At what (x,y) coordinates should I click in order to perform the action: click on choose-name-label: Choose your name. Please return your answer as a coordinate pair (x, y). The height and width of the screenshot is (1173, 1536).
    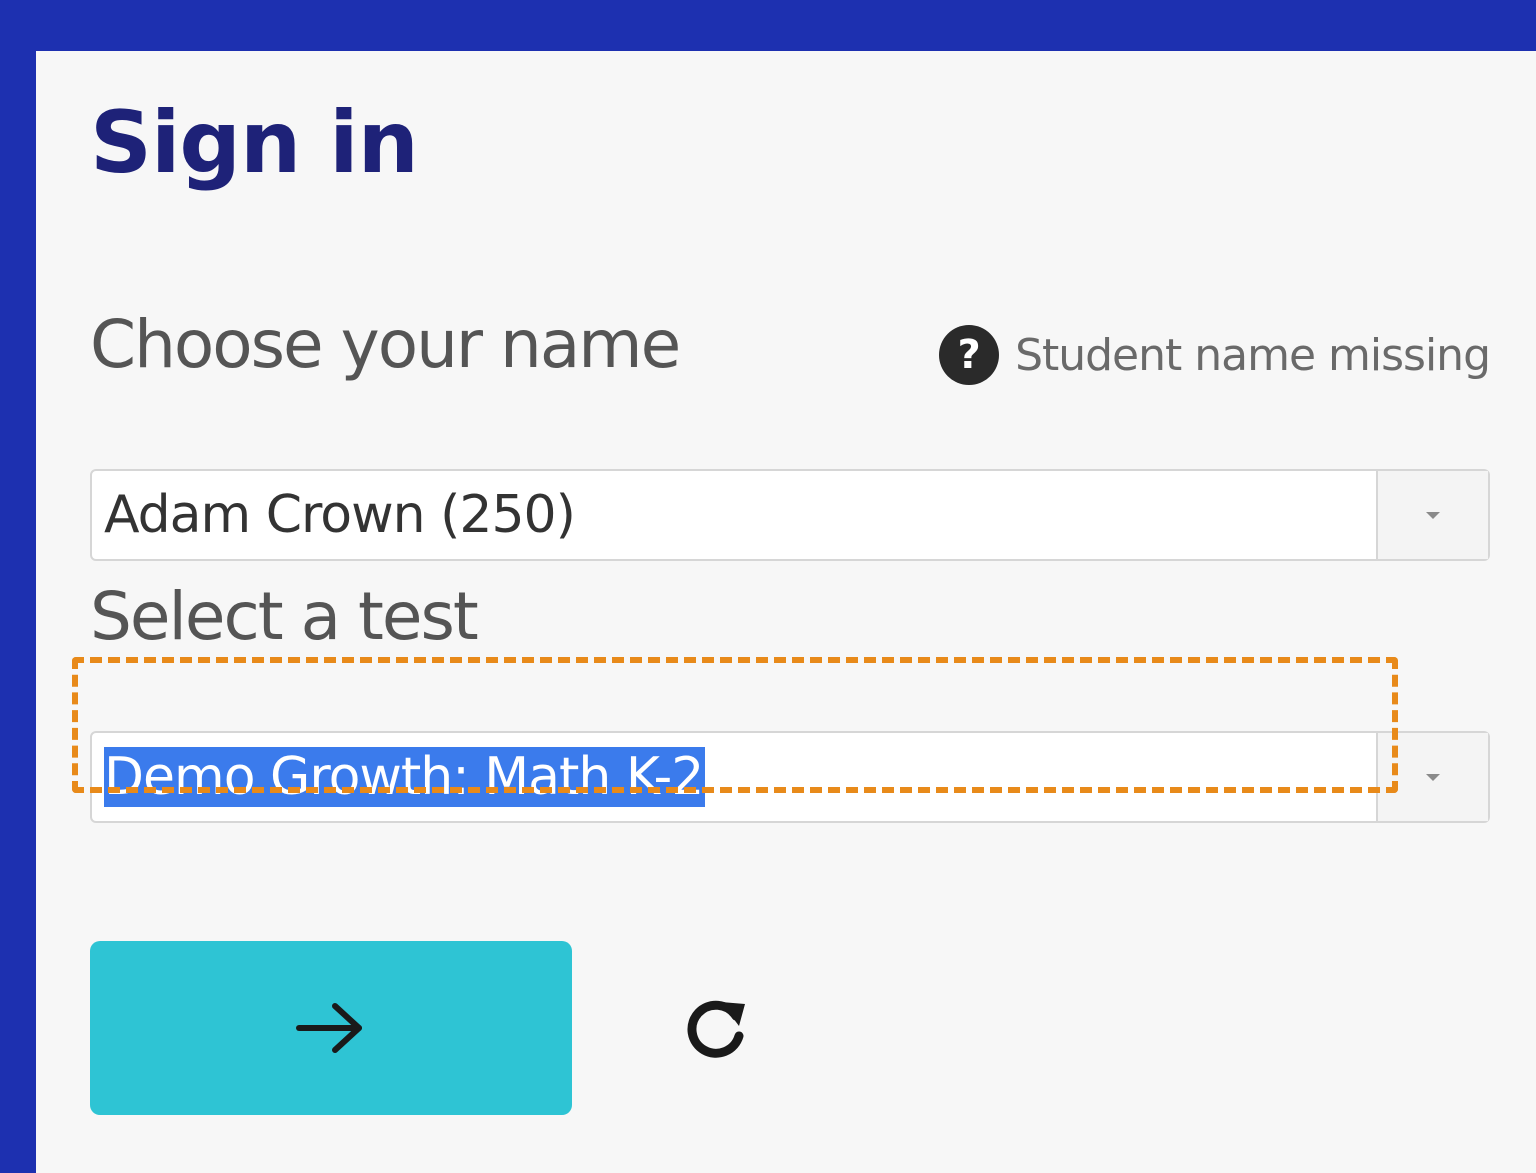
    Looking at the image, I should click on (385, 344).